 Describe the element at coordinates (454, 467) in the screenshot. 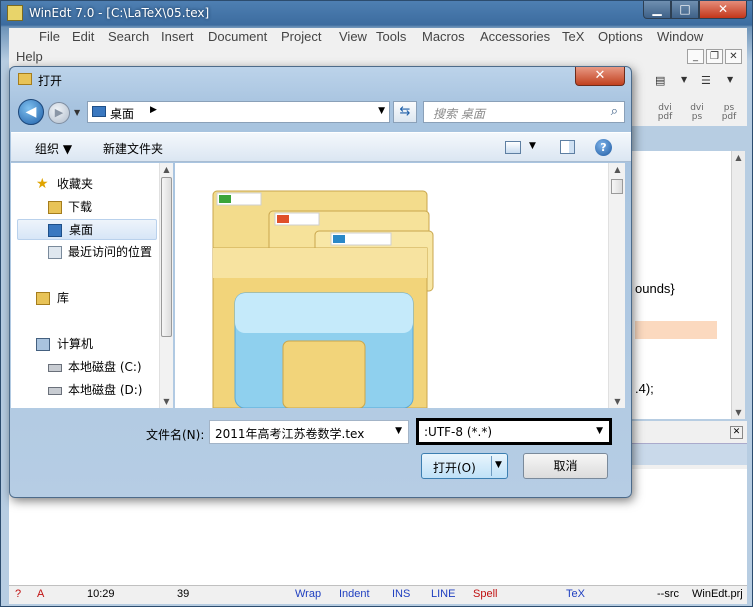

I see `open-button-label: 打开(O)` at that location.